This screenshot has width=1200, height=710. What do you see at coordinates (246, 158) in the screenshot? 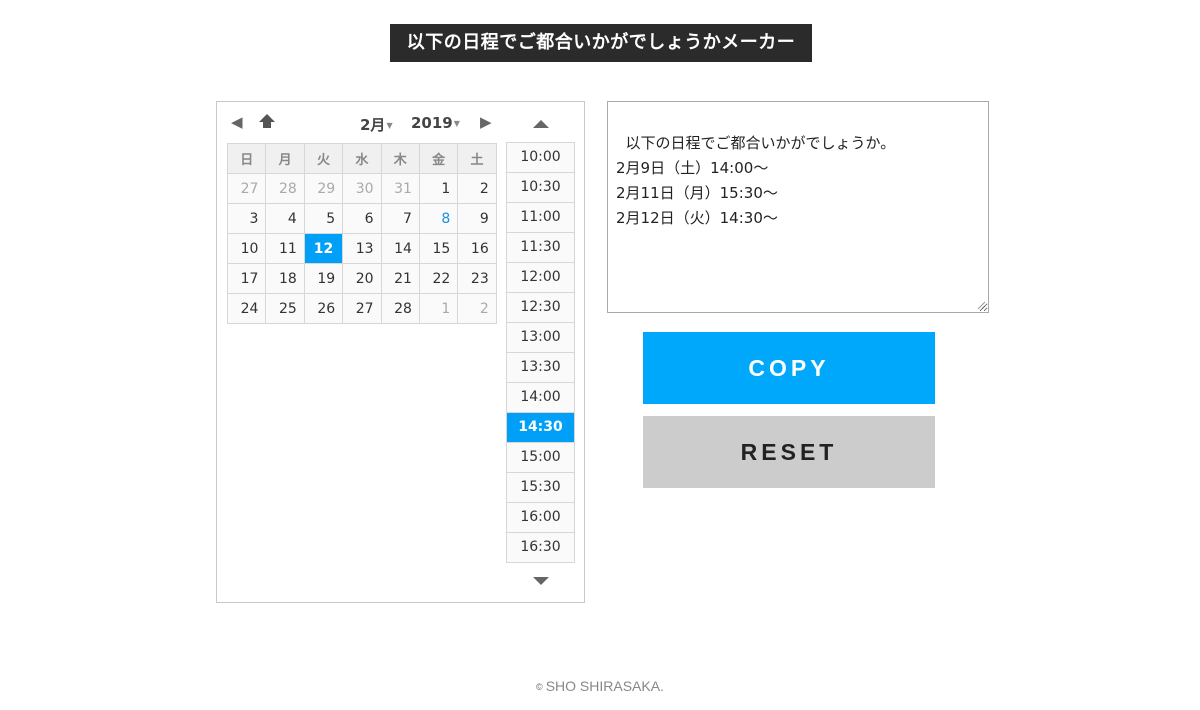
I see `weekday-header: 日` at bounding box center [246, 158].